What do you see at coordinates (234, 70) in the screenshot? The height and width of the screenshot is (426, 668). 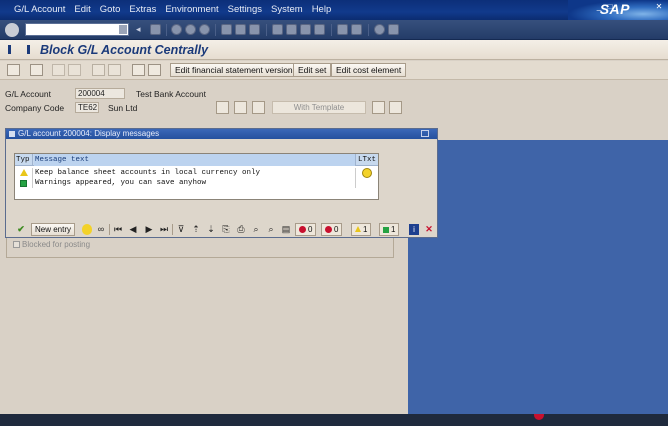 I see `edit-fs-version-button: Edit financial statement version` at bounding box center [234, 70].